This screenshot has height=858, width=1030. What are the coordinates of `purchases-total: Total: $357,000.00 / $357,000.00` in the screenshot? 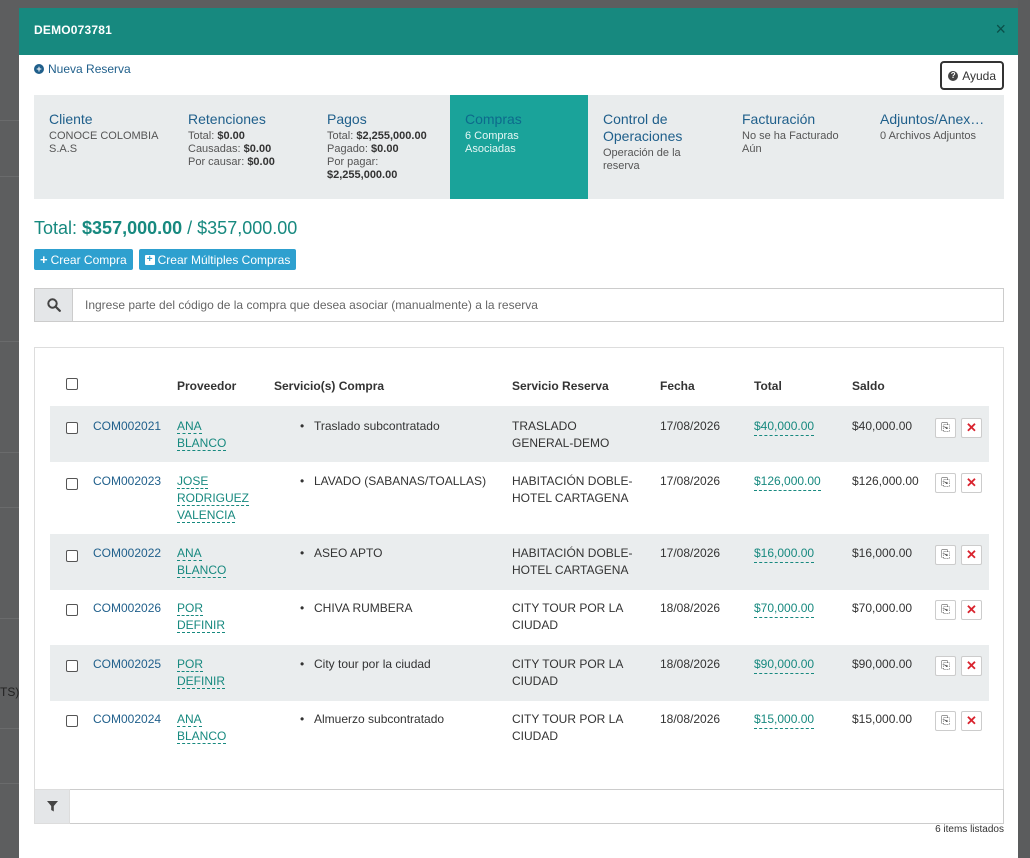 It's located at (165, 228).